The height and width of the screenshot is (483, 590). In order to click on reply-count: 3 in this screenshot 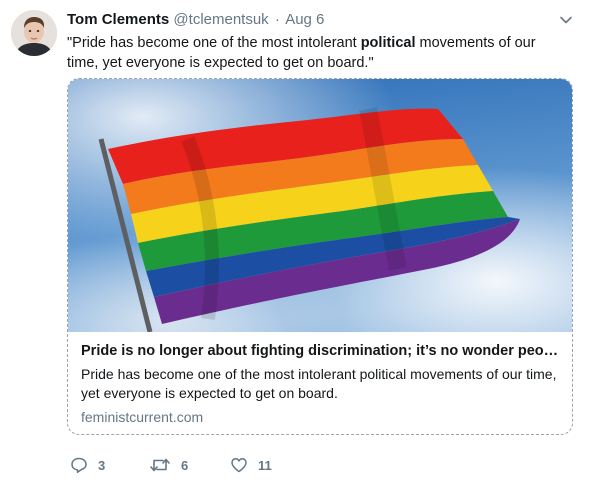, I will do `click(102, 465)`.